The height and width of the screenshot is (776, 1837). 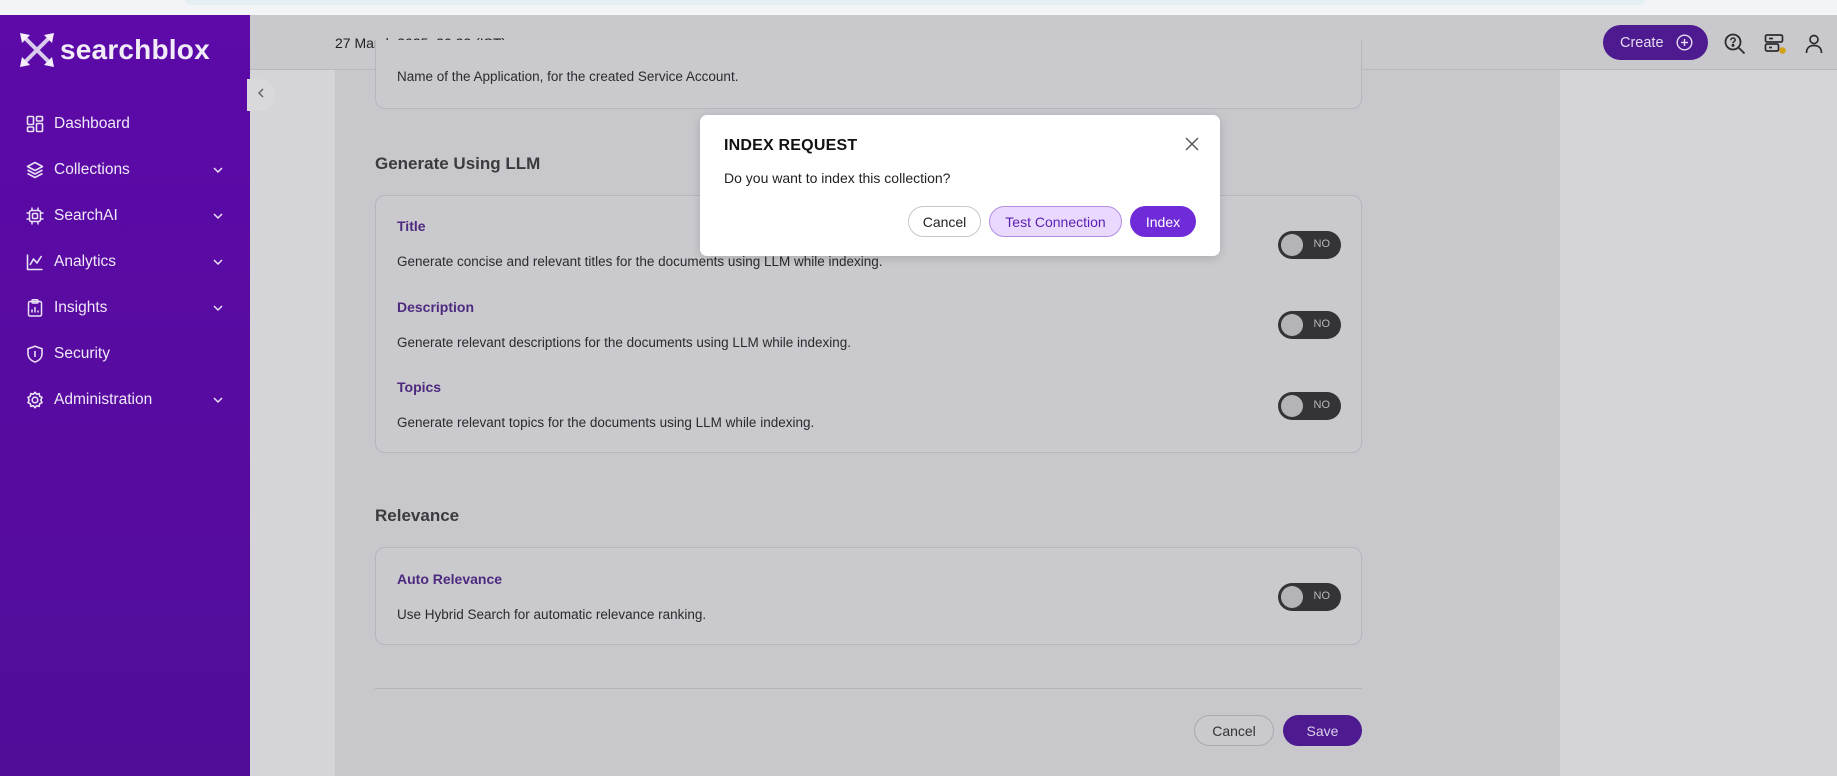 I want to click on auto-relevance-toggle: NO, so click(x=1309, y=597).